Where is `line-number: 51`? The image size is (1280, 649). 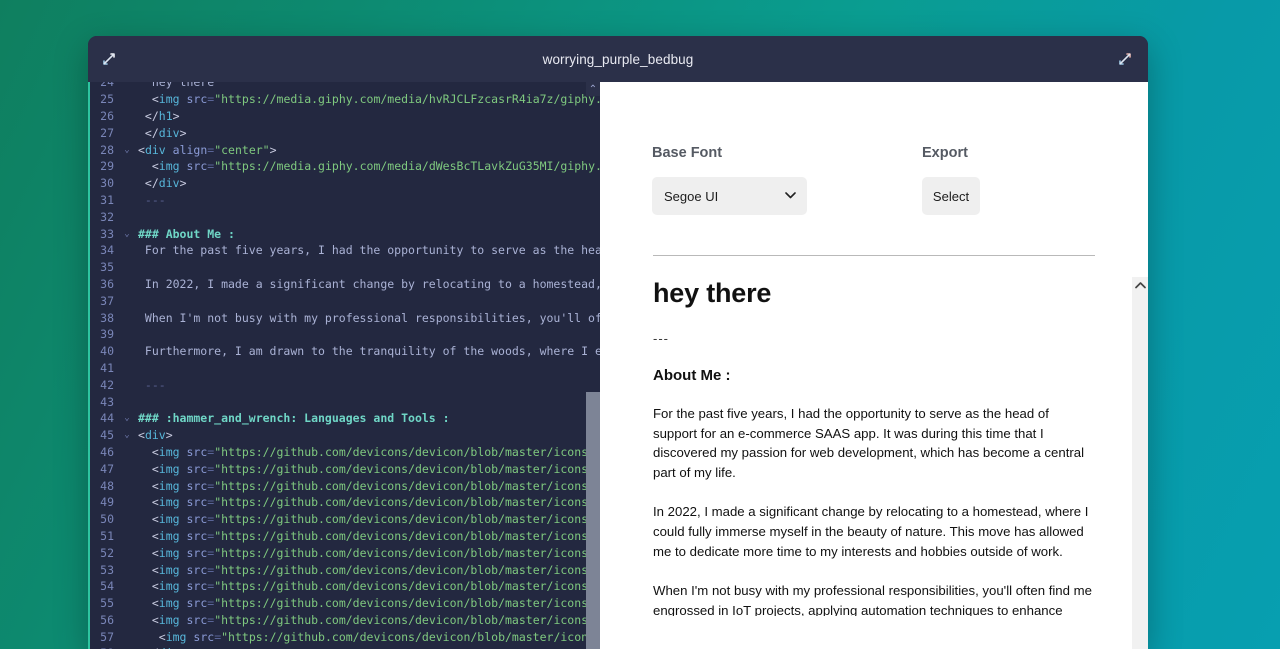
line-number: 51 is located at coordinates (107, 535).